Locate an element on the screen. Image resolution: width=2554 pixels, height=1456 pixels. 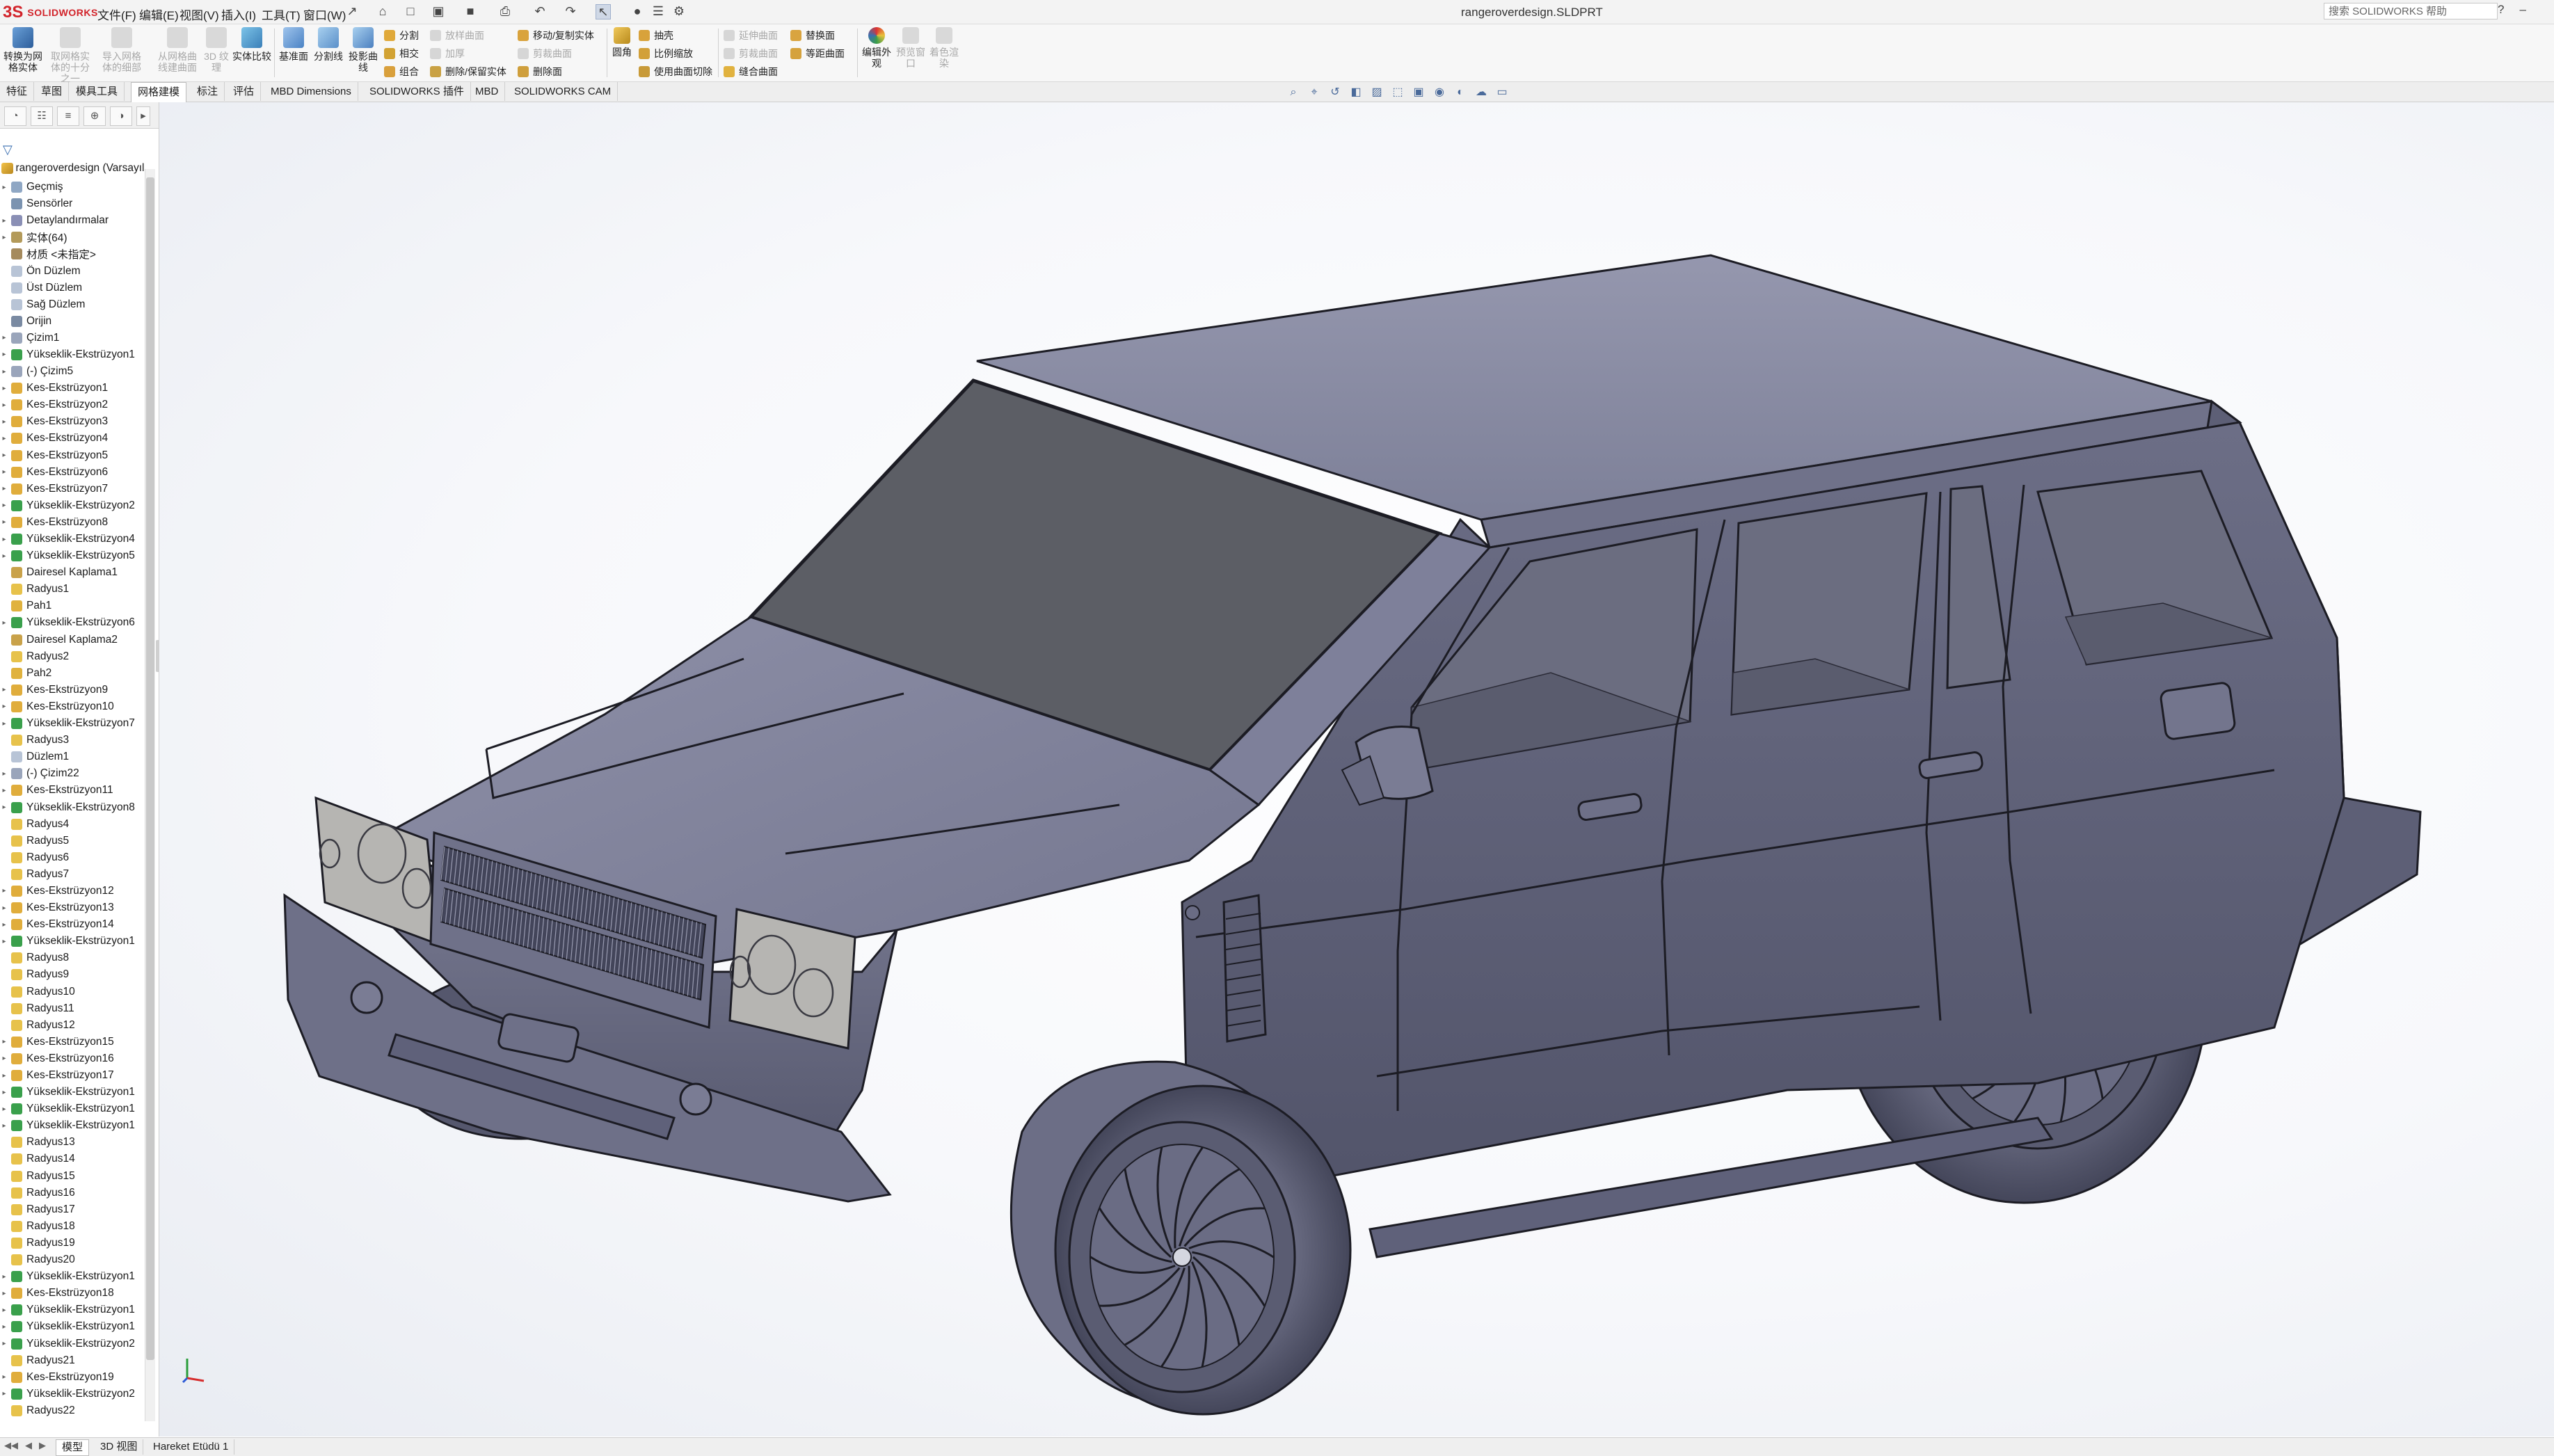
tree-node: ▸ Yükseklik-Ekstrüzyon8 is located at coordinates (73, 807).